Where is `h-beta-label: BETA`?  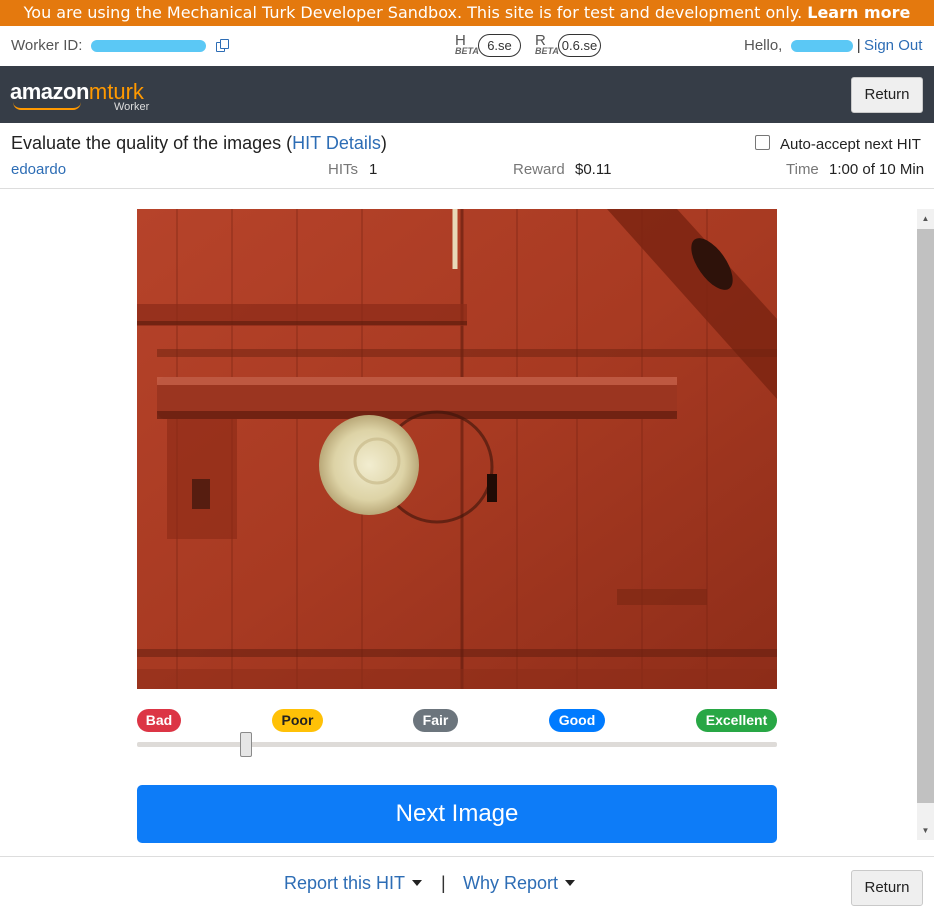 h-beta-label: BETA is located at coordinates (467, 51).